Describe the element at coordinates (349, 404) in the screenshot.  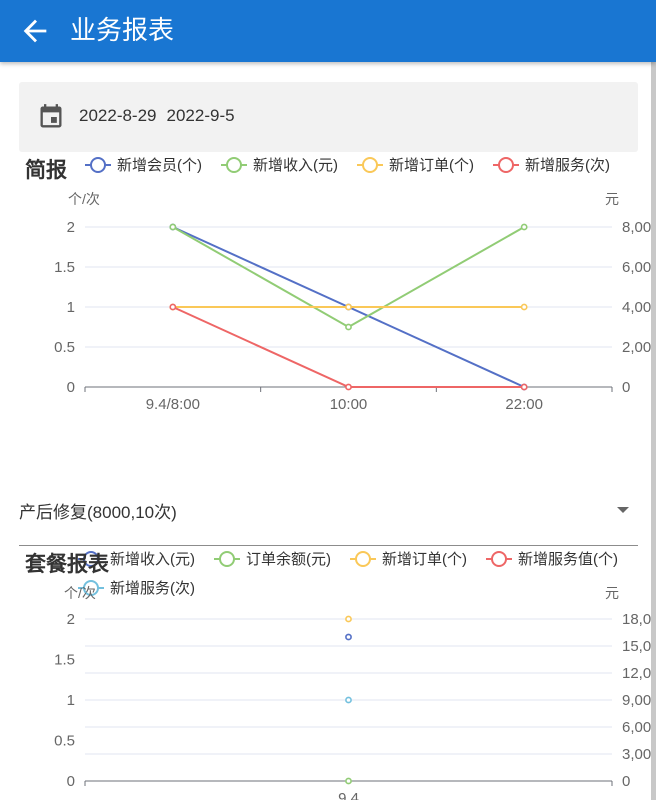
I see `x-tick-label: 10:00` at that location.